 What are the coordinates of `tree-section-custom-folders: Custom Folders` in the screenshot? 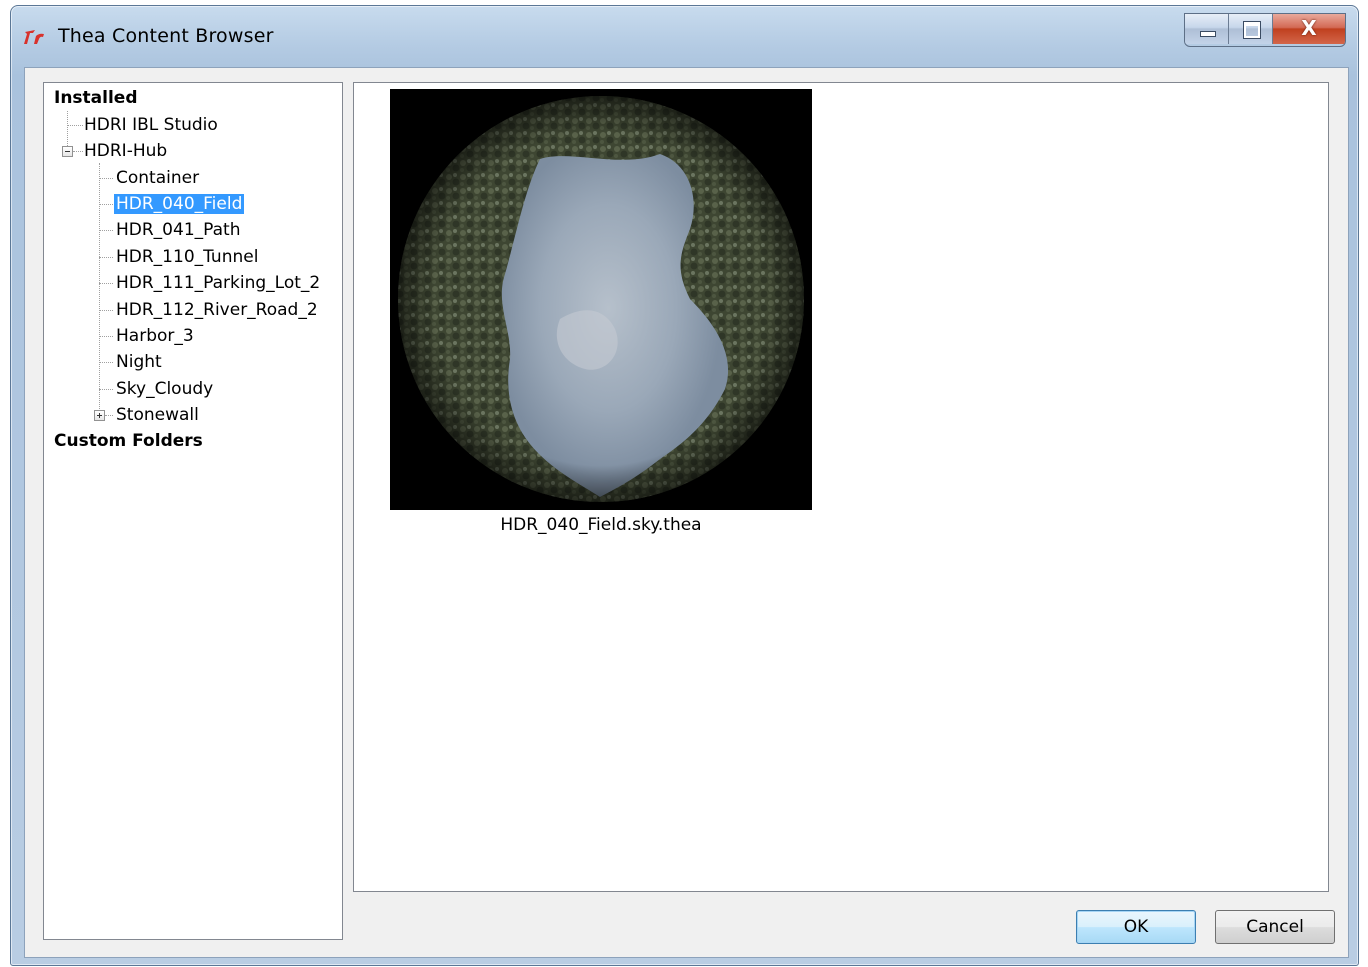 It's located at (128, 441).